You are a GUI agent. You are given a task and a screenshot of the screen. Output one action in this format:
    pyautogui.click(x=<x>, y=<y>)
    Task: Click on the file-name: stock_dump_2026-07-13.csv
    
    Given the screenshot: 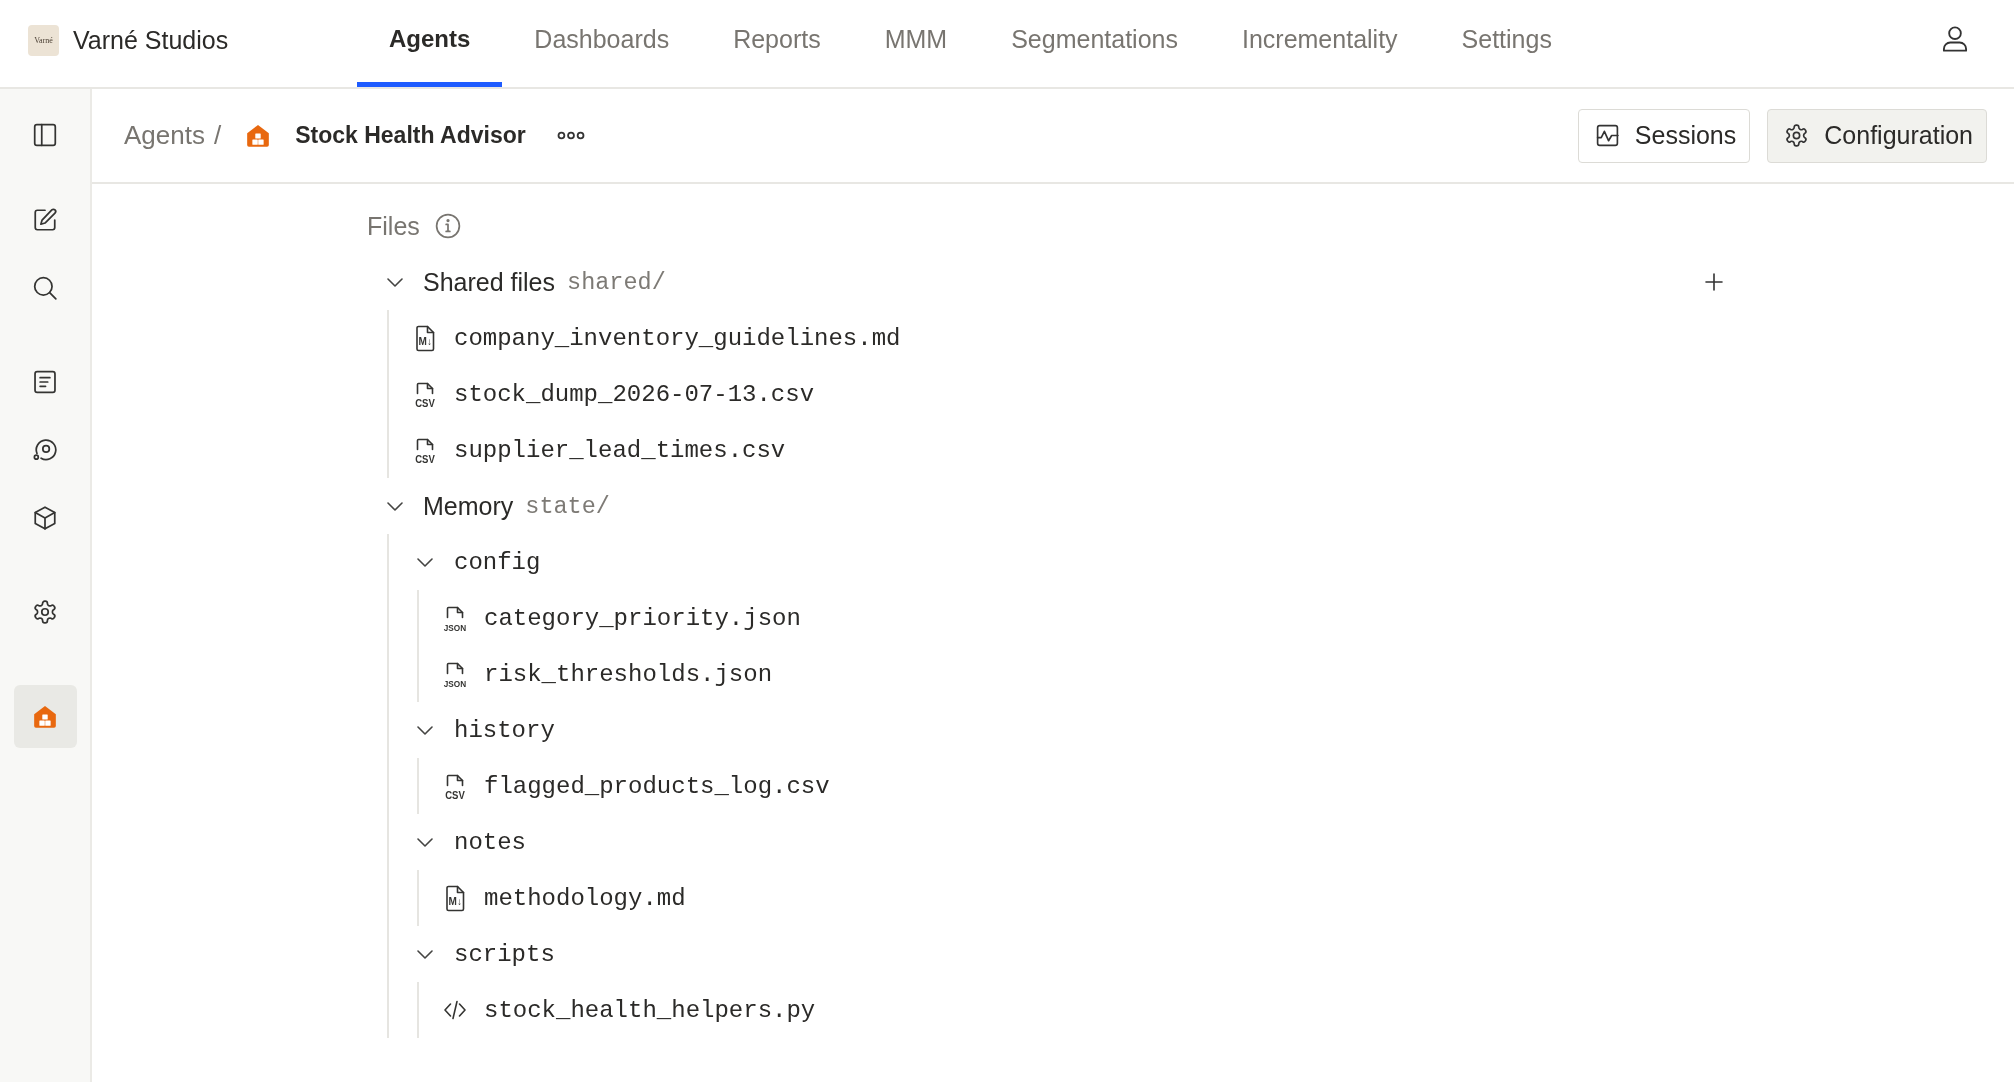 What is the action you would take?
    pyautogui.click(x=634, y=394)
    